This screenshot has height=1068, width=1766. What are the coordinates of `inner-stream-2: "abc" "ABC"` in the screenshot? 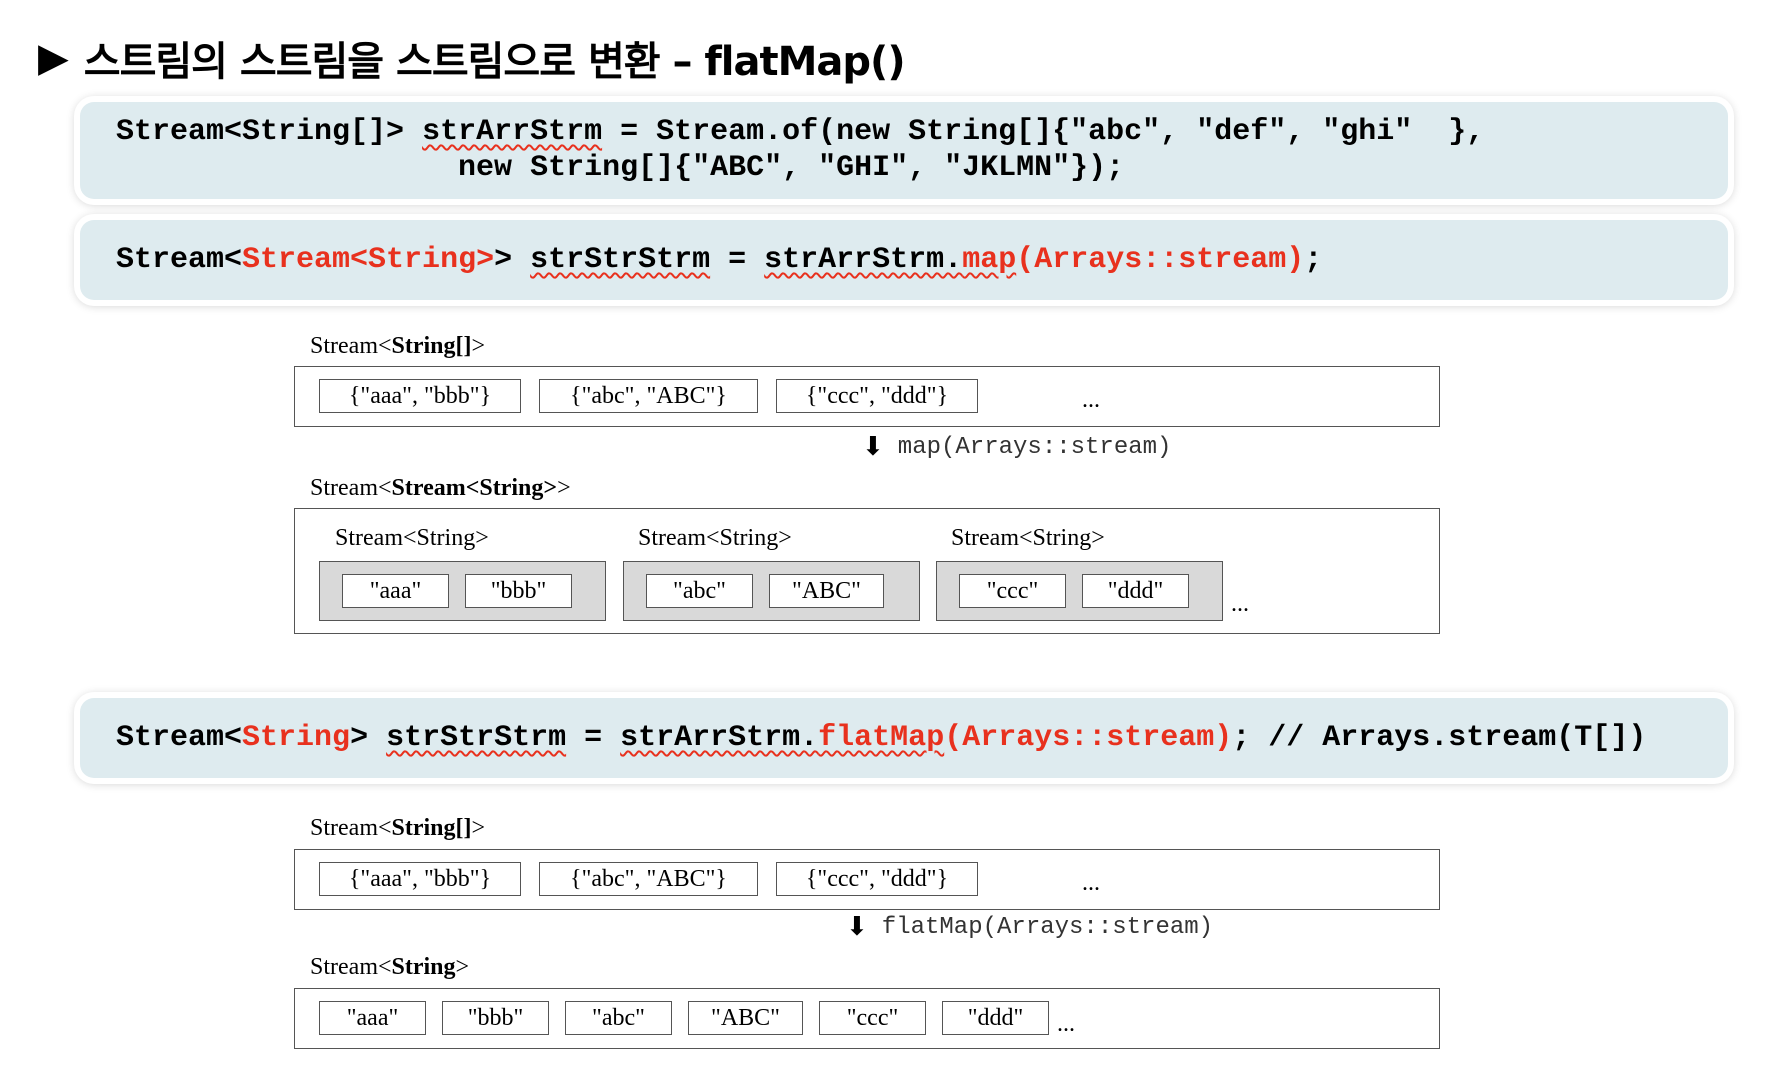 It's located at (771, 591).